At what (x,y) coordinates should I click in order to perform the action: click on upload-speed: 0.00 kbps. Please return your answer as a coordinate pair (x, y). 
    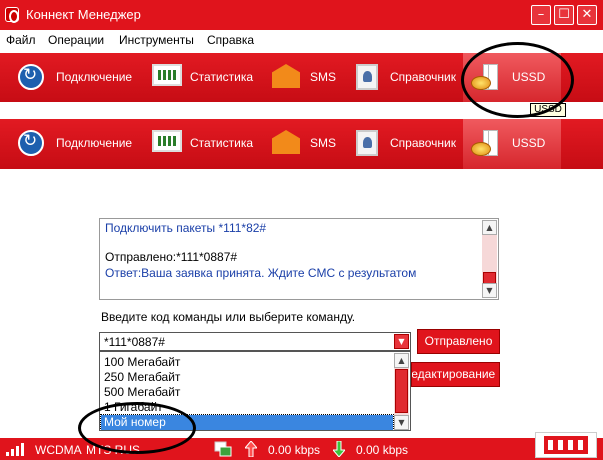
    Looking at the image, I should click on (294, 450).